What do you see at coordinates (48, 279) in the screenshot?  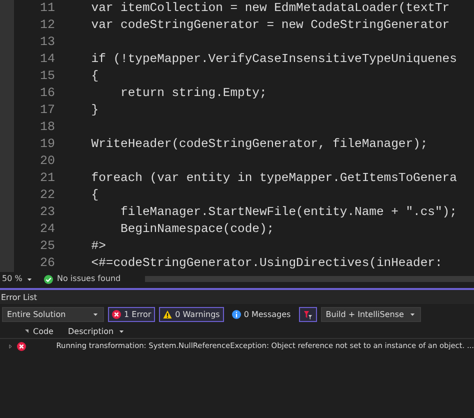 I see `check-icon` at bounding box center [48, 279].